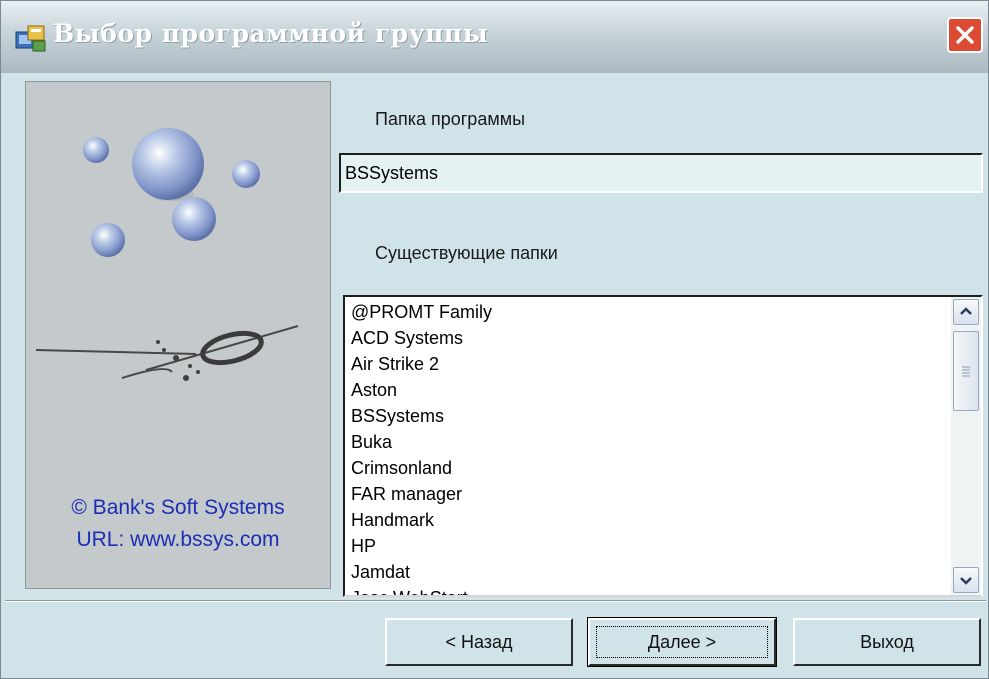 The image size is (989, 679). I want to click on chevron-down-icon, so click(966, 581).